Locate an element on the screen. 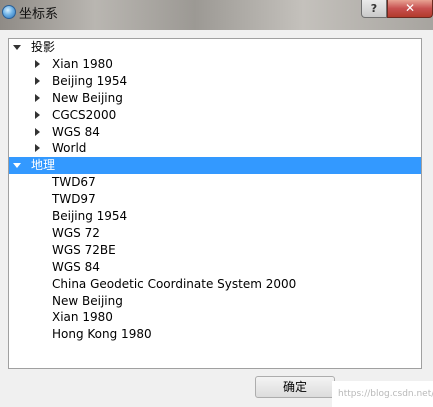 The height and width of the screenshot is (407, 433). tree-item: TWD97 is located at coordinates (215, 199).